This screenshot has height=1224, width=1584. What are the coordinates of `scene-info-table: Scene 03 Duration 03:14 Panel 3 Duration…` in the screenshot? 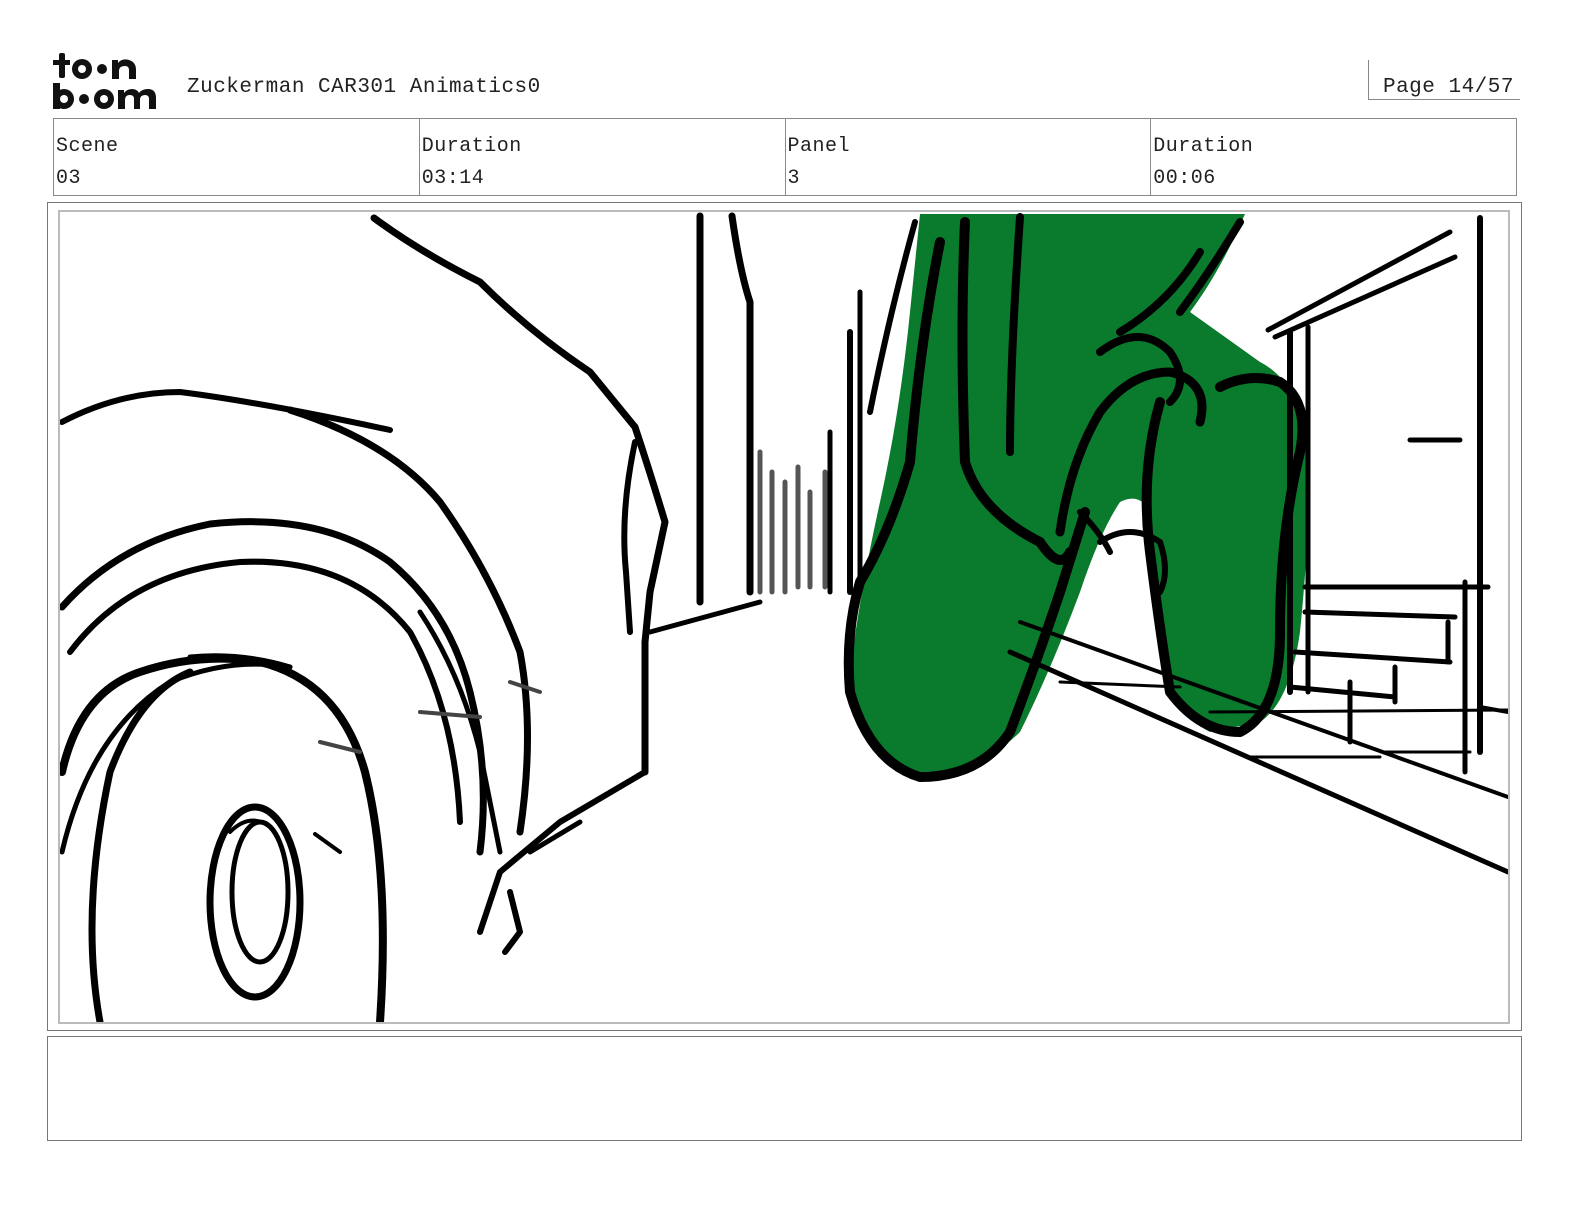 It's located at (785, 157).